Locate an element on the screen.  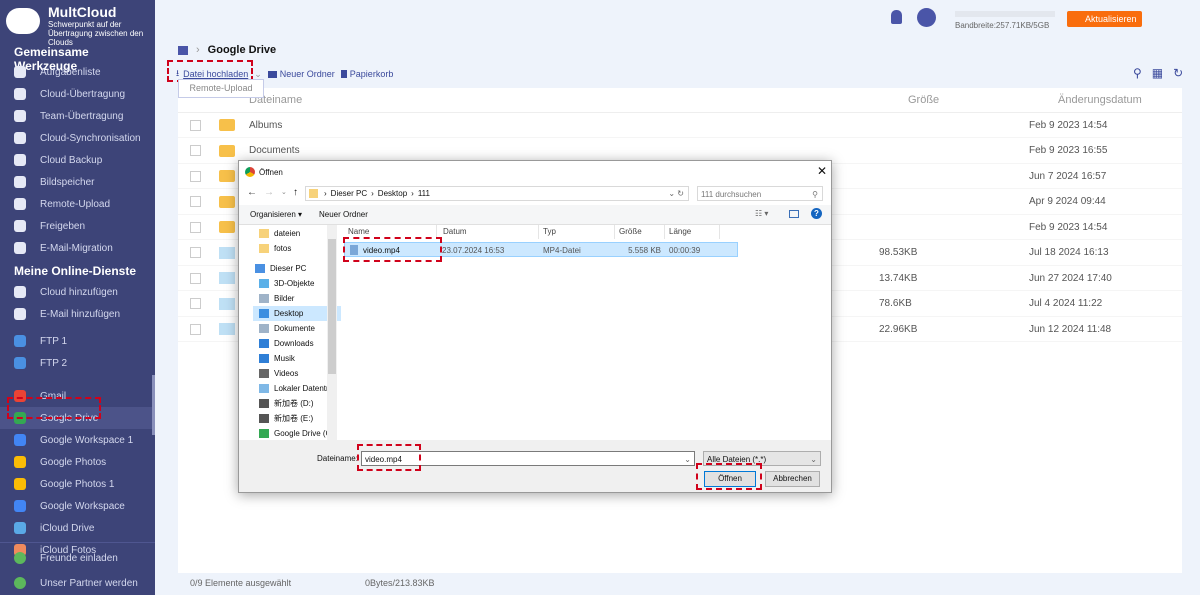
nav-label: Google Photos 1 is located at coordinates (77, 484).